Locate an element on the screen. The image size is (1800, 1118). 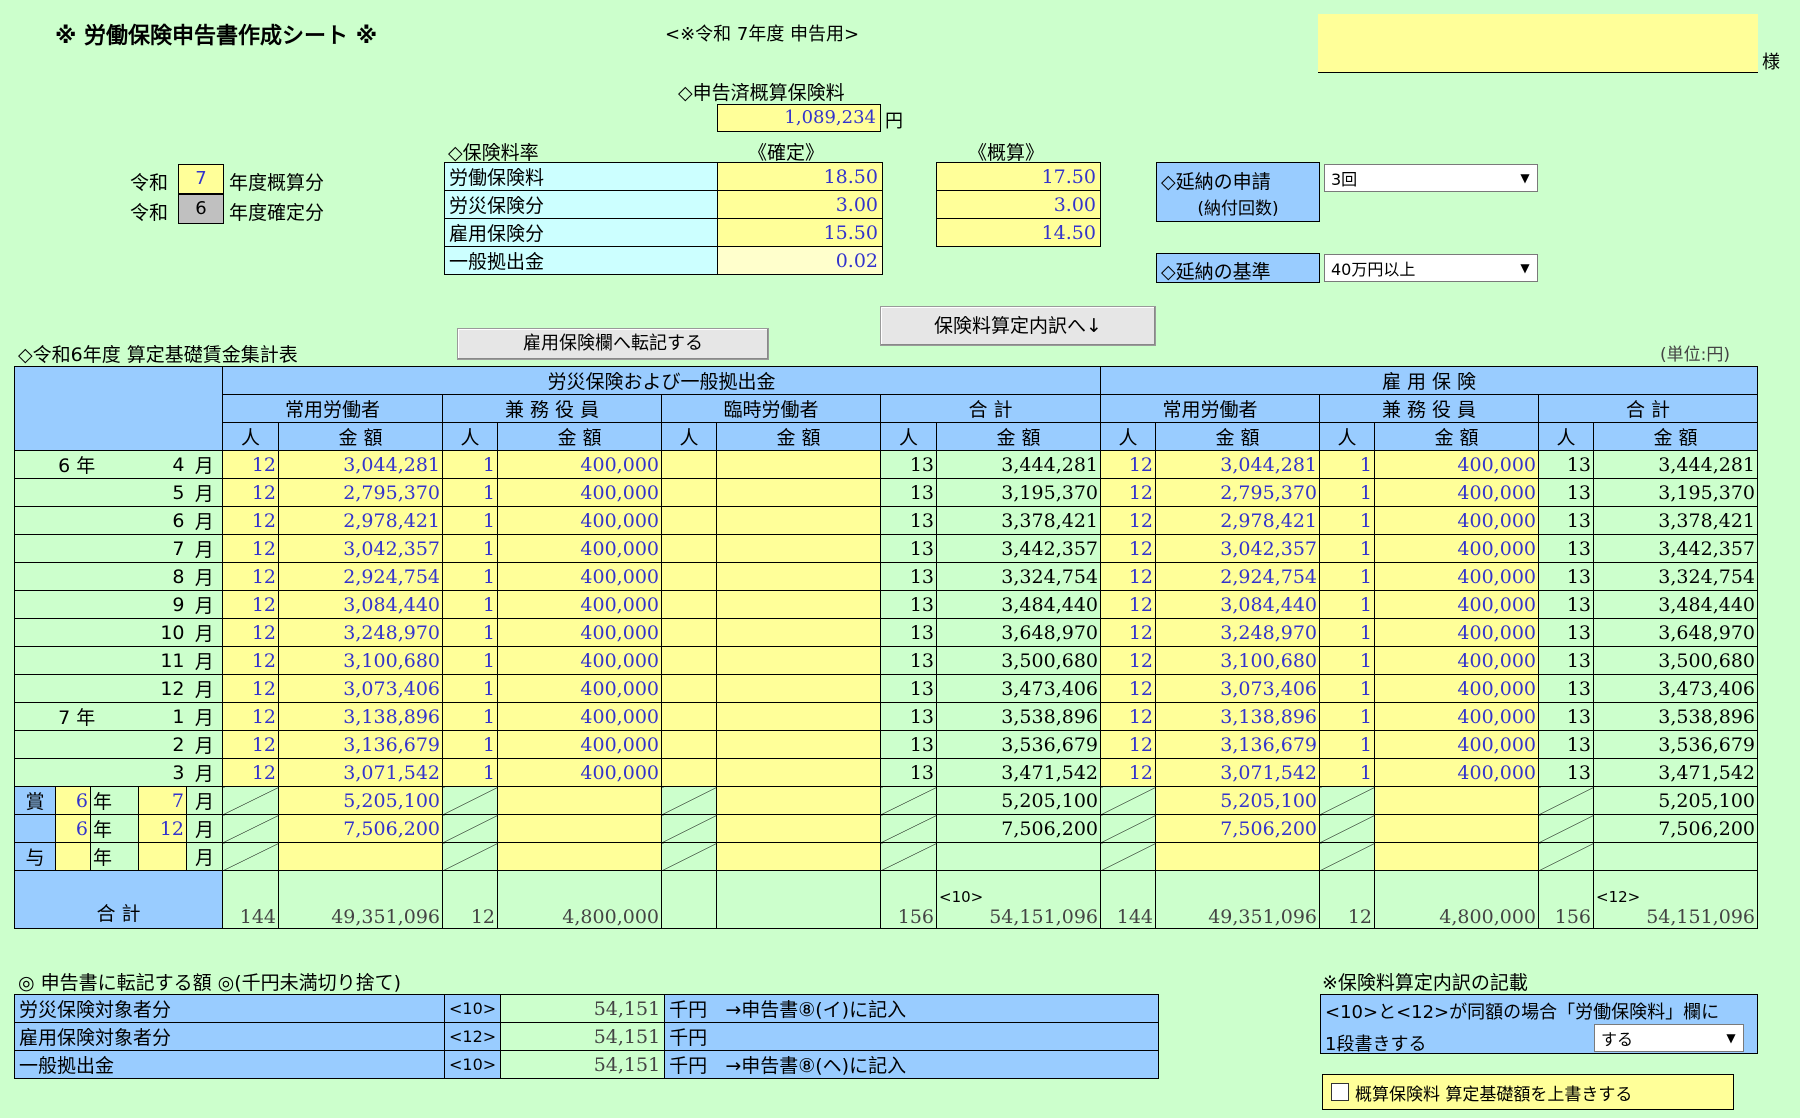
joyou-amount: 3,073,406 is located at coordinates (360, 688).